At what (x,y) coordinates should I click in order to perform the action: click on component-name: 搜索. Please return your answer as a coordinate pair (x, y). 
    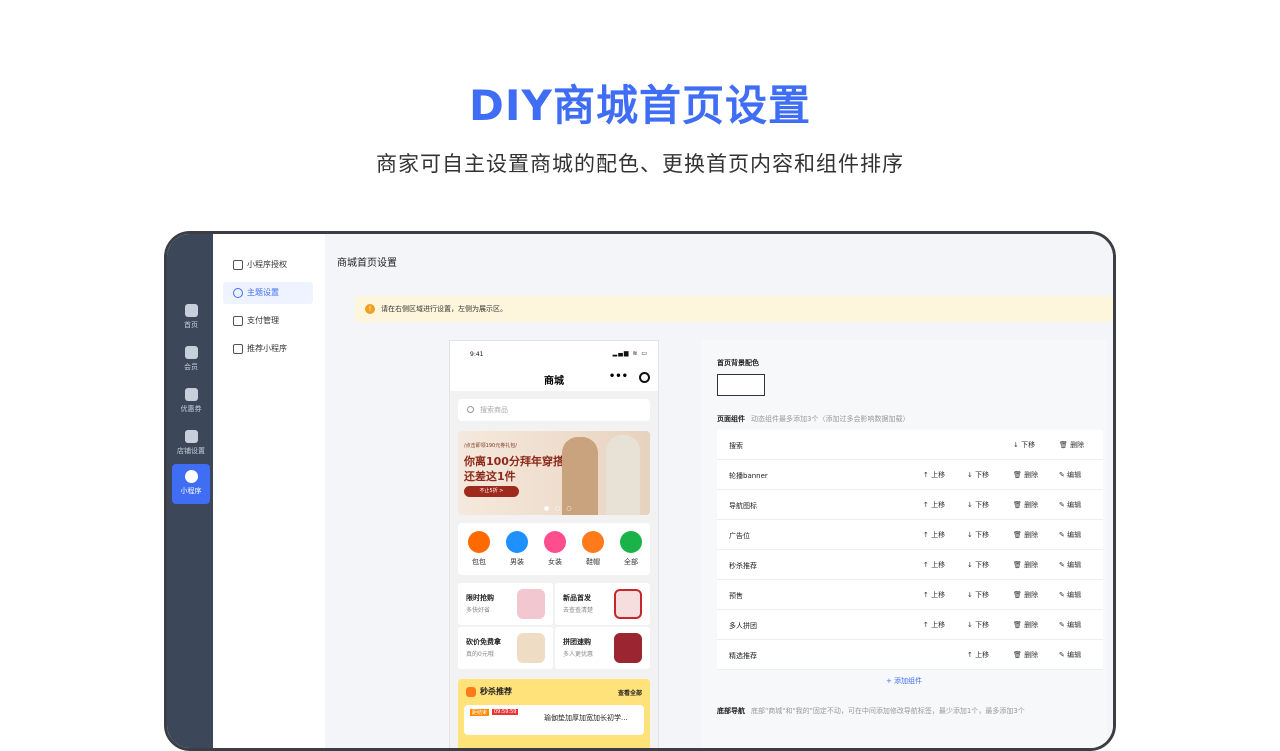
    Looking at the image, I should click on (736, 446).